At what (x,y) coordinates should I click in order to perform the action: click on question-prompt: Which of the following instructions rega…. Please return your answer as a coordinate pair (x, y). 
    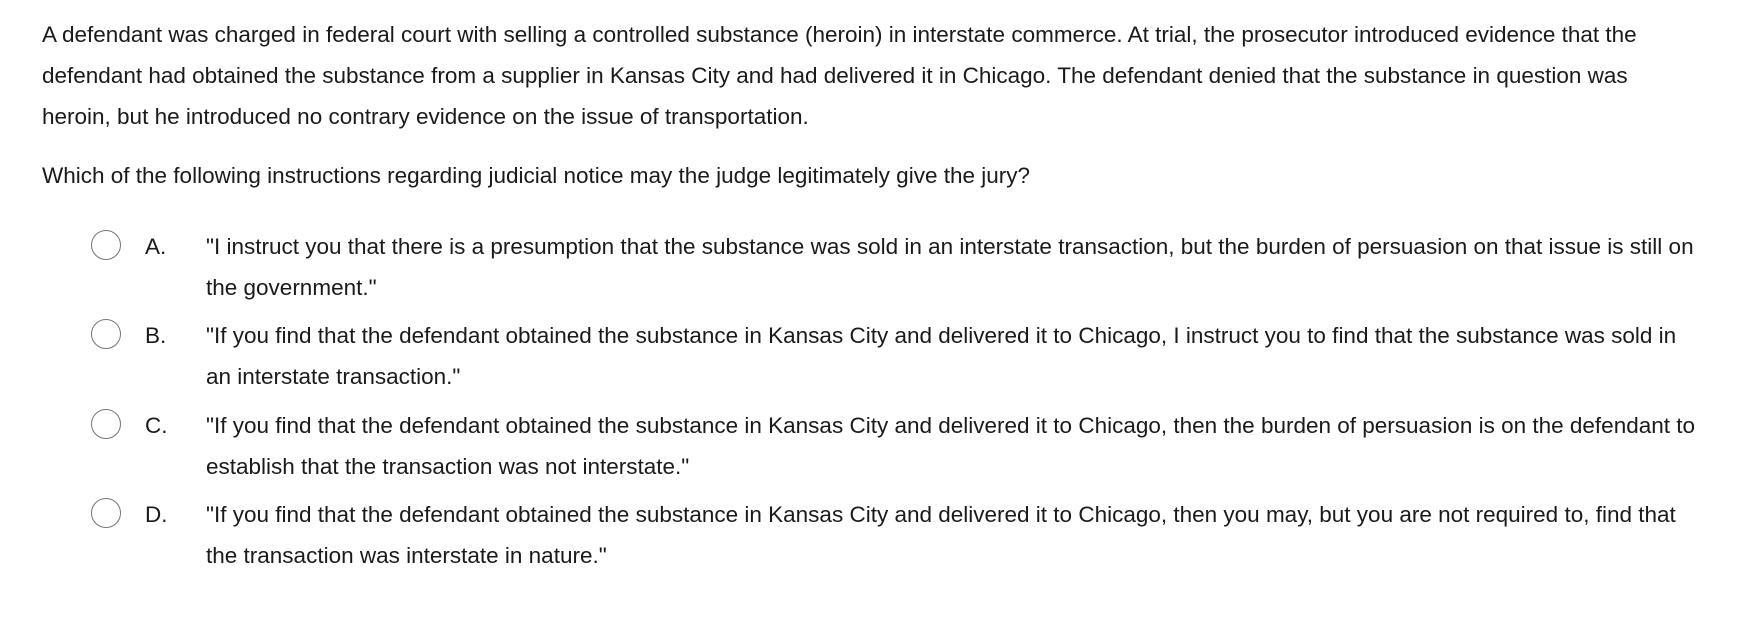
    Looking at the image, I should click on (536, 175).